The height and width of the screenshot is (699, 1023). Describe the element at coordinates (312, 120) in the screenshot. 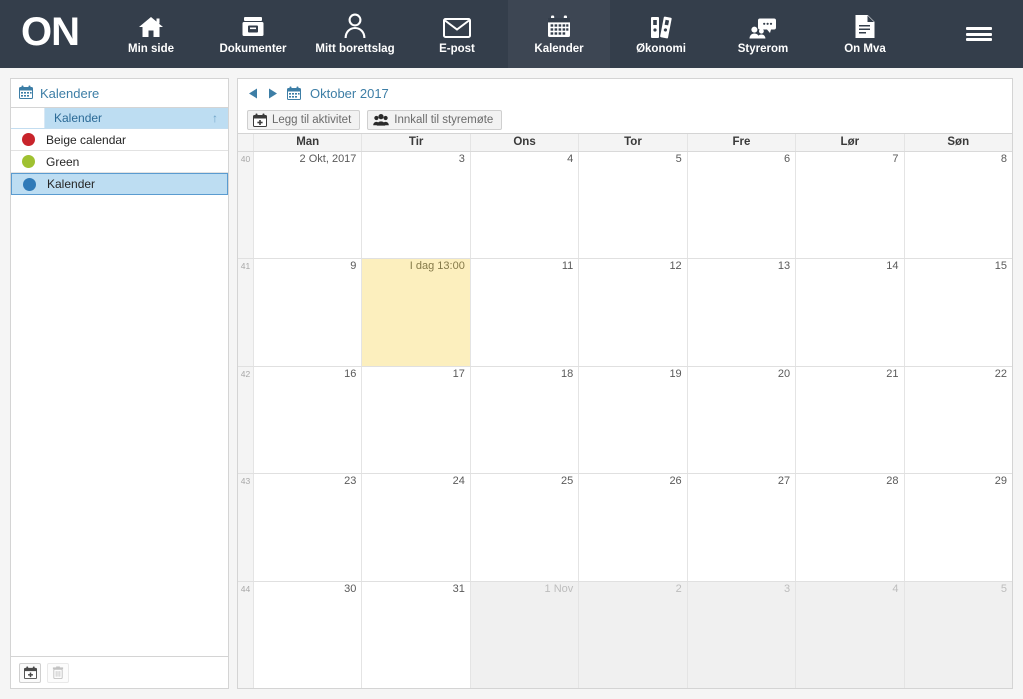

I see `add-activity-label: Legg til aktivitet` at that location.